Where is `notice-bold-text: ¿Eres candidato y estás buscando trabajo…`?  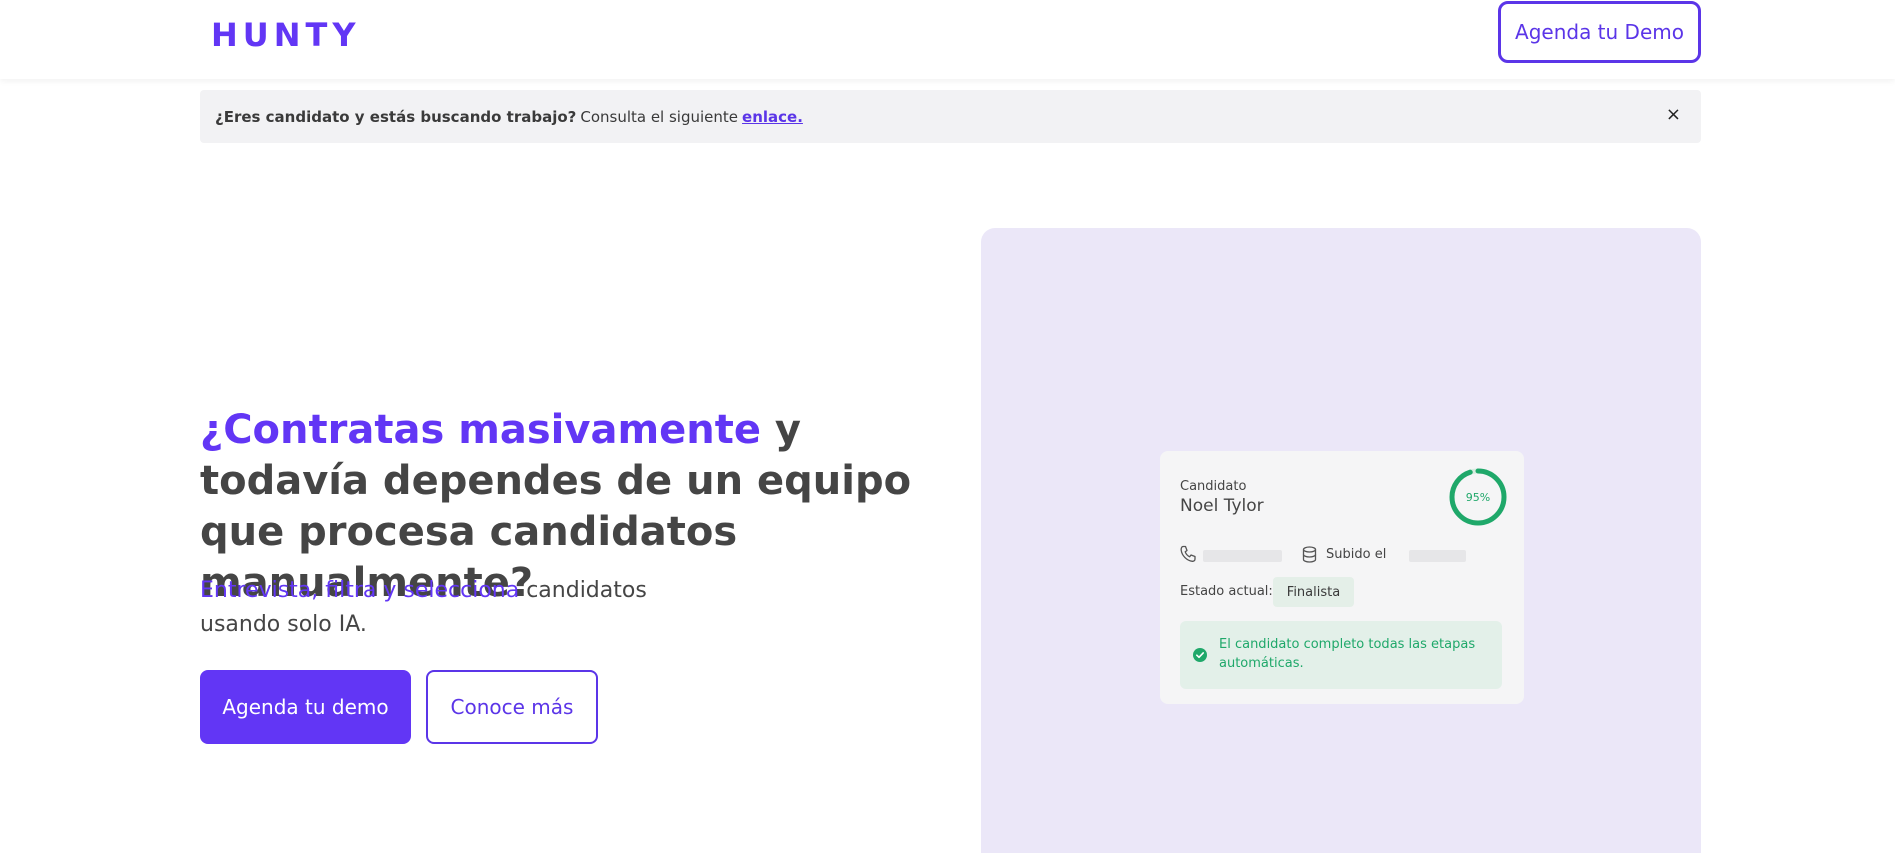 notice-bold-text: ¿Eres candidato y estás buscando trabajo… is located at coordinates (396, 116).